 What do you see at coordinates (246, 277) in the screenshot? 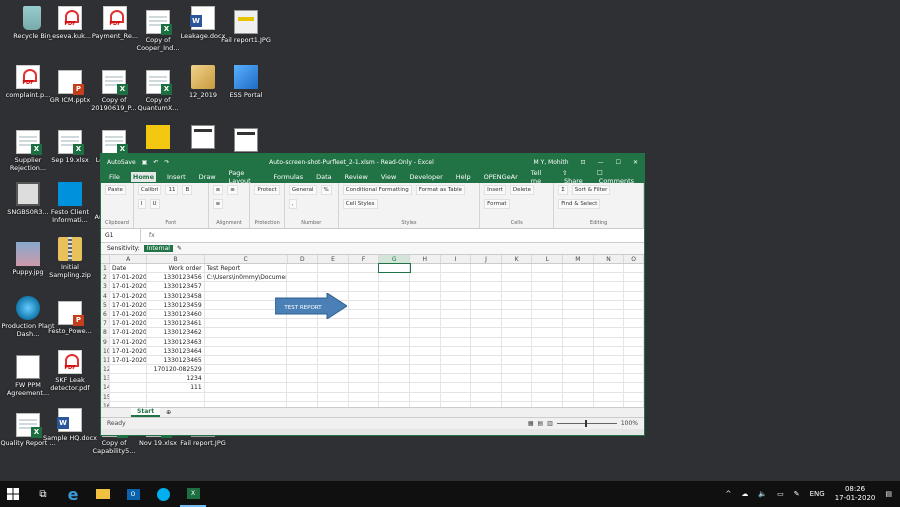
I see `cell: C:\Users\in0mmy\Documents\` at bounding box center [246, 277].